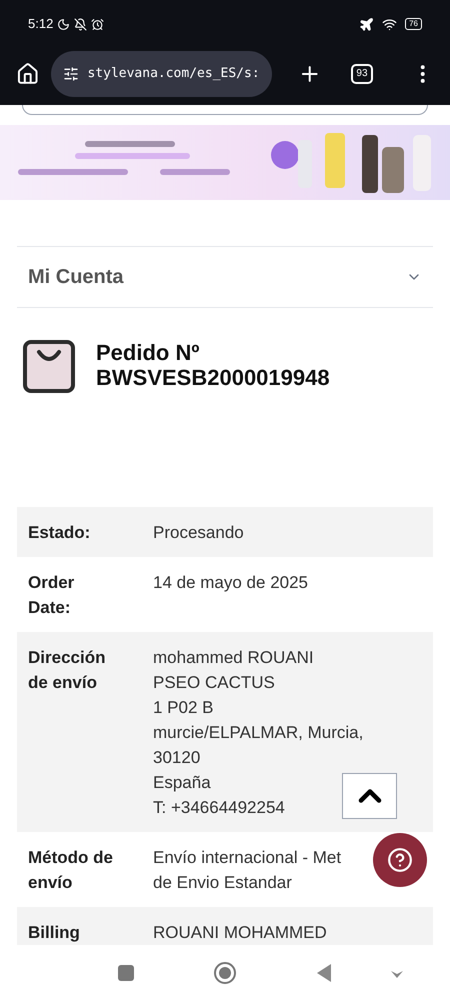  Describe the element at coordinates (390, 24) in the screenshot. I see `wifi-icon` at that location.